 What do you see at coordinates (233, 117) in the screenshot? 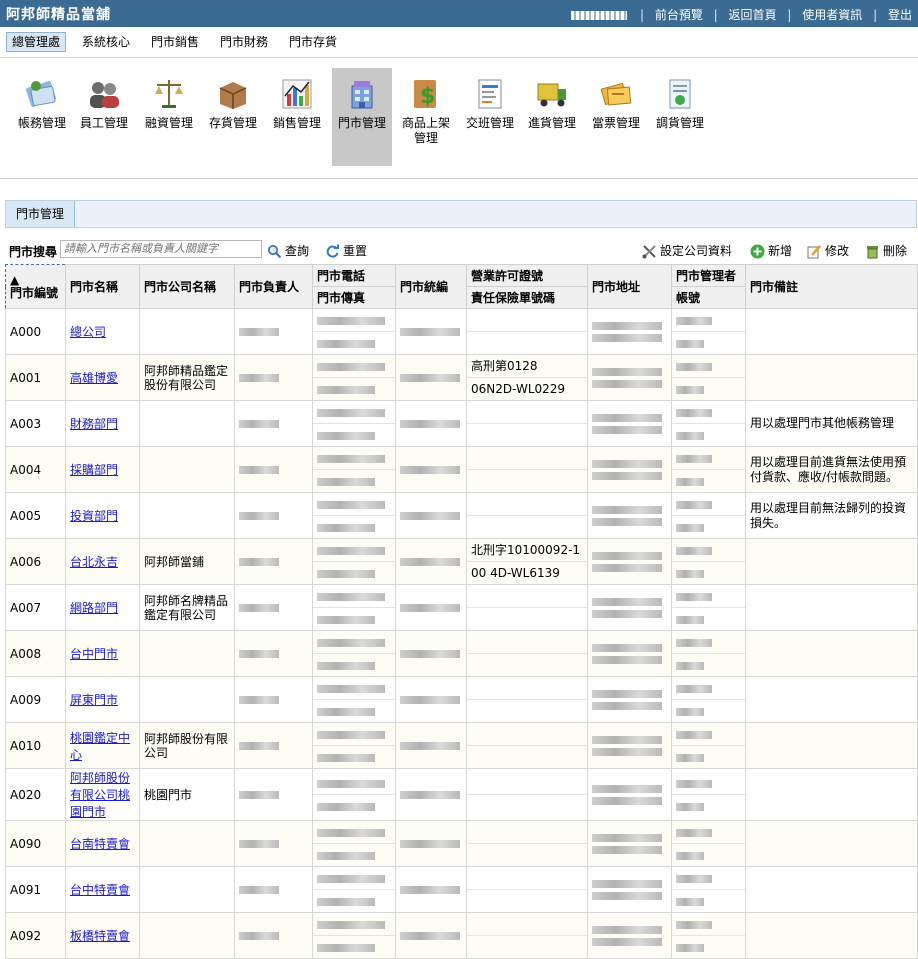
I see `module-inventory: 存貨管理` at bounding box center [233, 117].